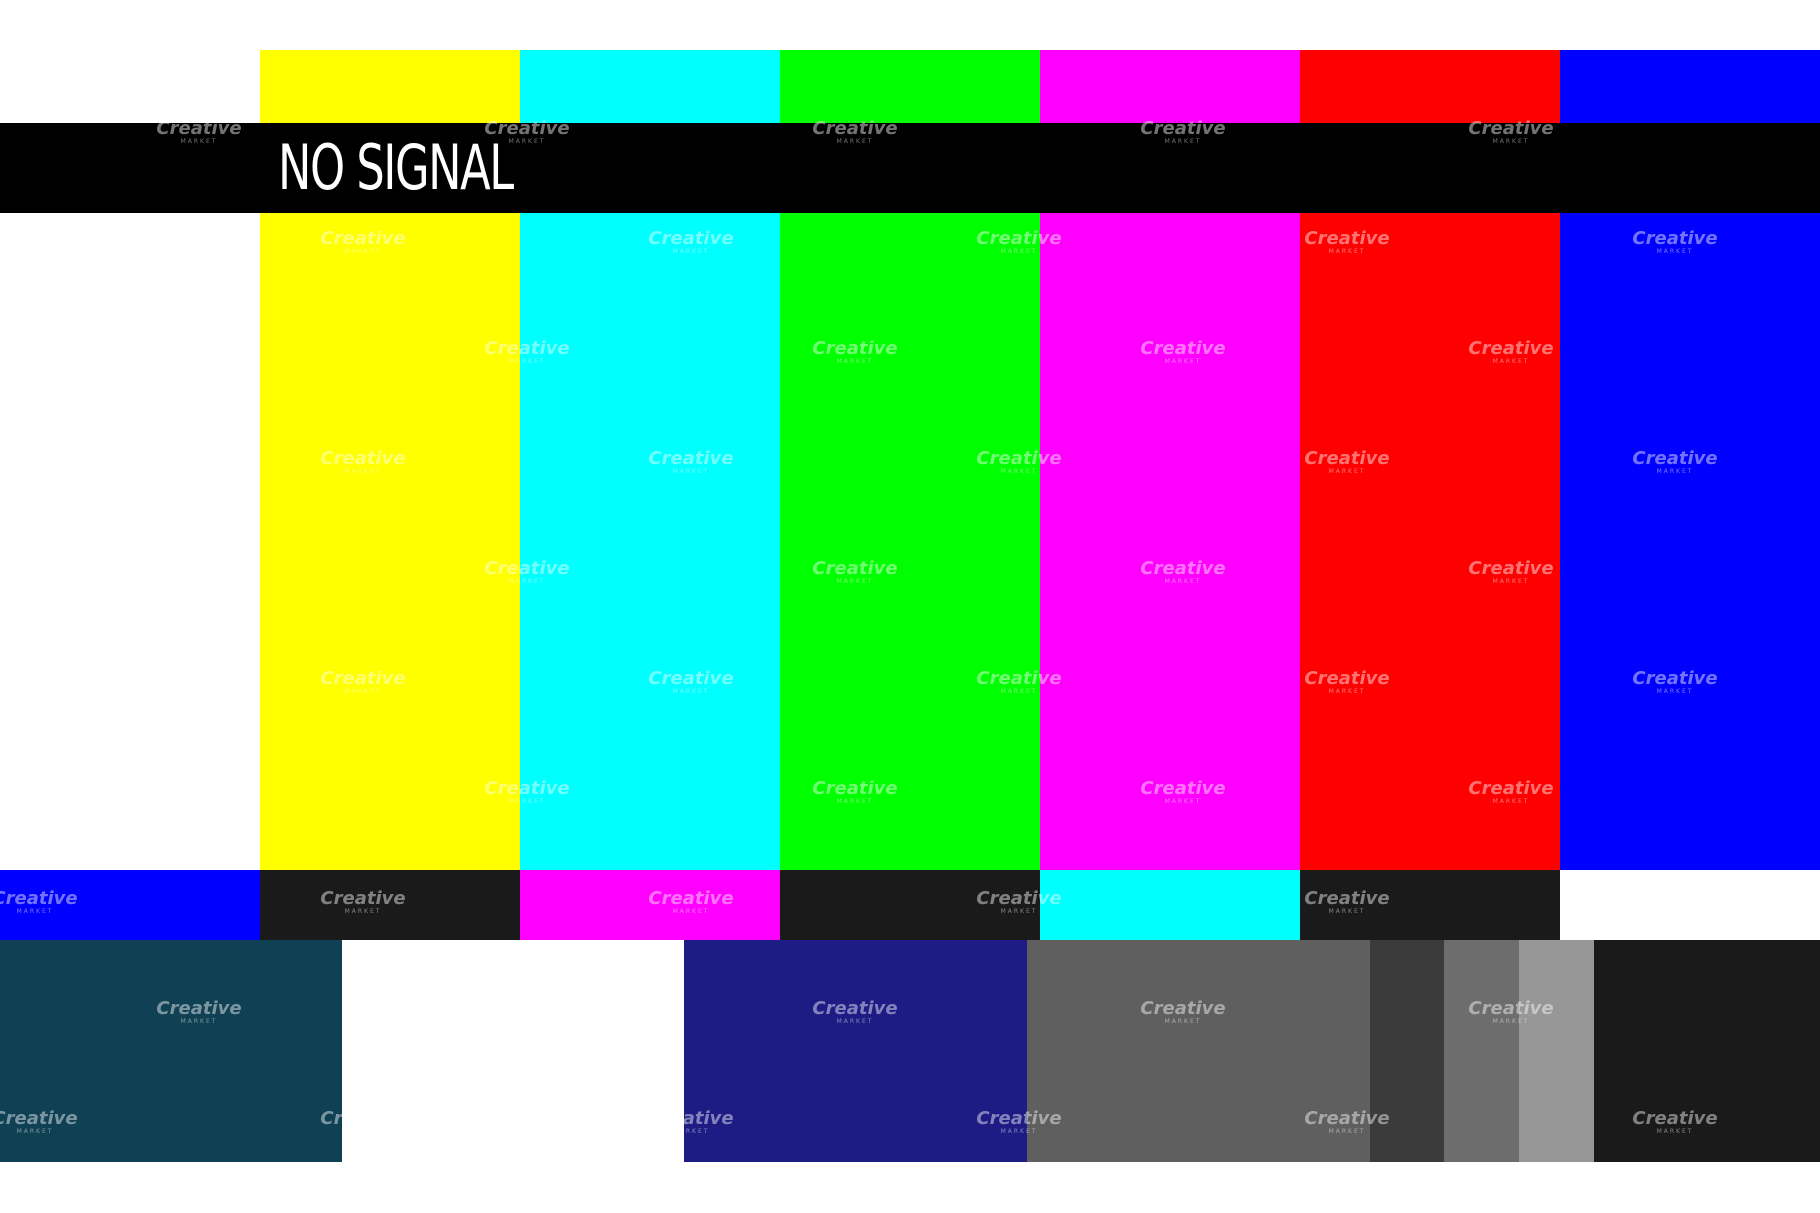 The height and width of the screenshot is (1213, 1820). I want to click on castellation-strip, so click(910, 905).